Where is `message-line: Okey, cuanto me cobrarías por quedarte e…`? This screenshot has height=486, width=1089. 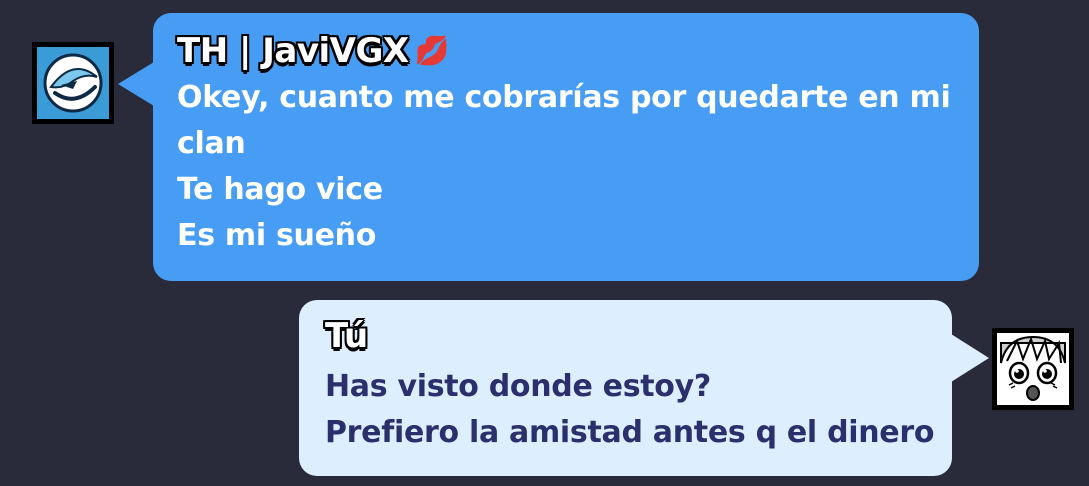
message-line: Okey, cuanto me cobrarías por quedarte e… is located at coordinates (564, 97).